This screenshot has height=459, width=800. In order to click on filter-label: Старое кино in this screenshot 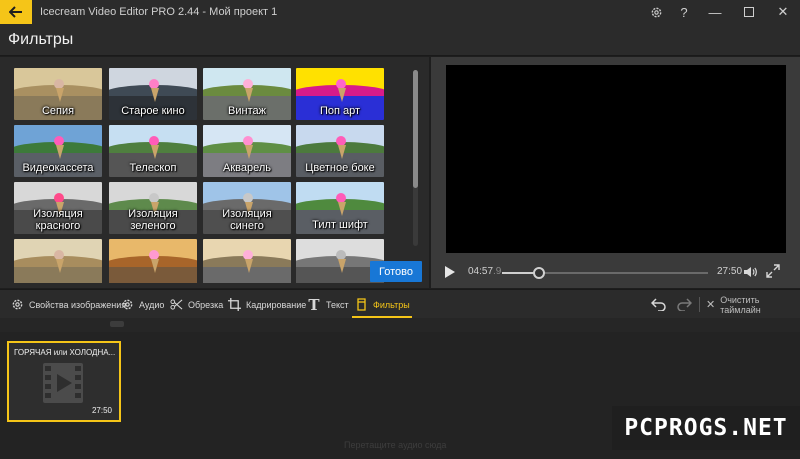, I will do `click(153, 111)`.